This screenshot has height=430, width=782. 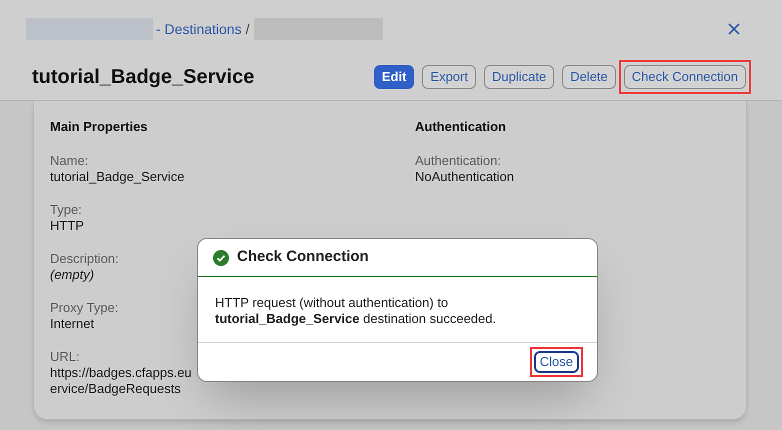 I want to click on field-label: URL:, so click(x=65, y=356).